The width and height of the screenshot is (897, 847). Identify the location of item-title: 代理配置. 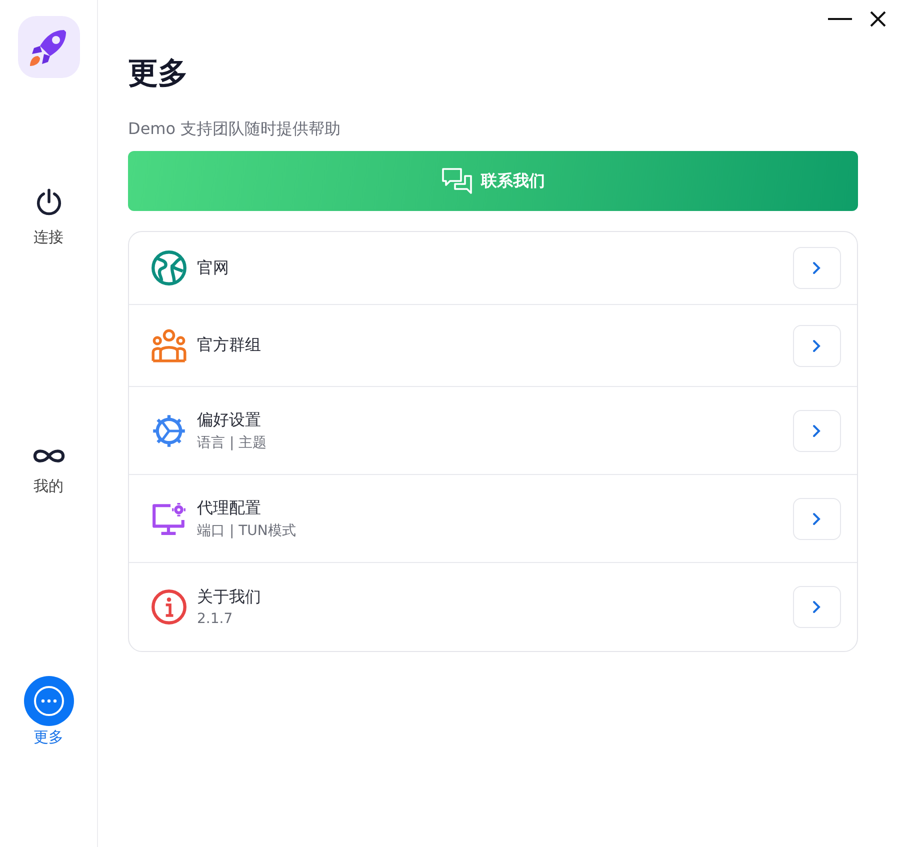
(229, 508).